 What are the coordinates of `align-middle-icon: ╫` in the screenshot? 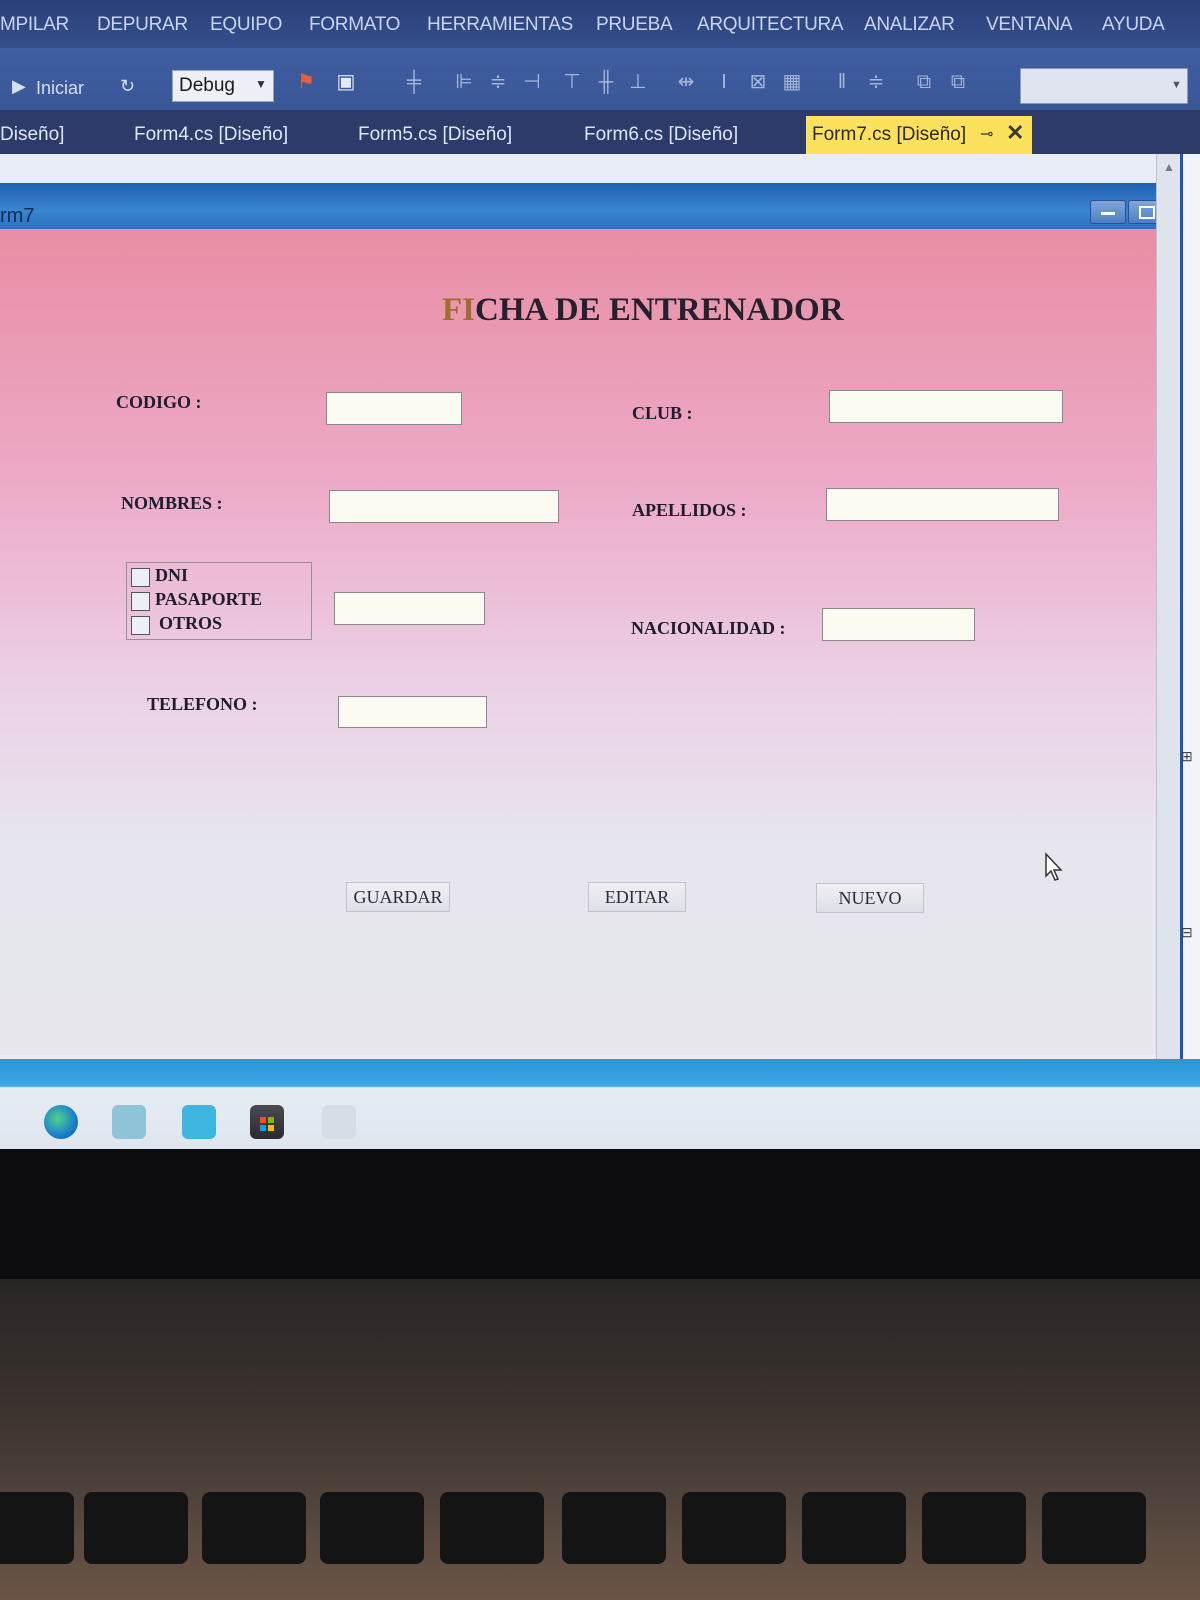 It's located at (606, 82).